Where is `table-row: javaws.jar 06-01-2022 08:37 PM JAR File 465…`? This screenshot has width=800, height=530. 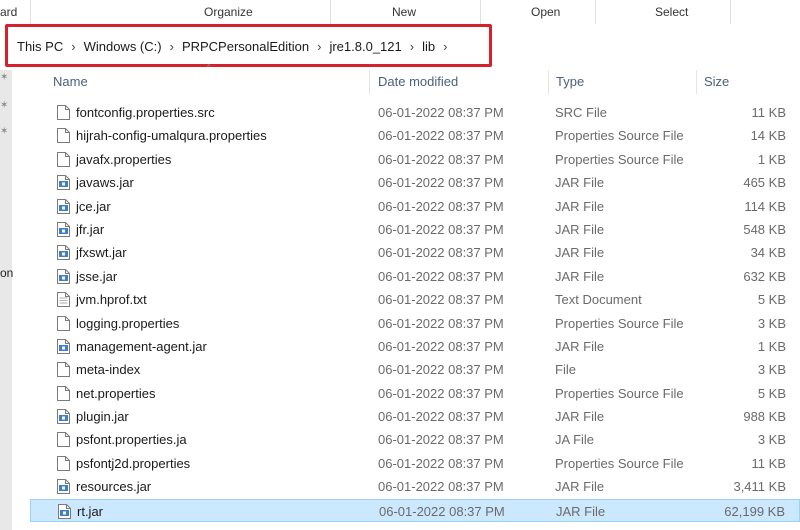
table-row: javaws.jar 06-01-2022 08:37 PM JAR File 465… is located at coordinates (415, 182).